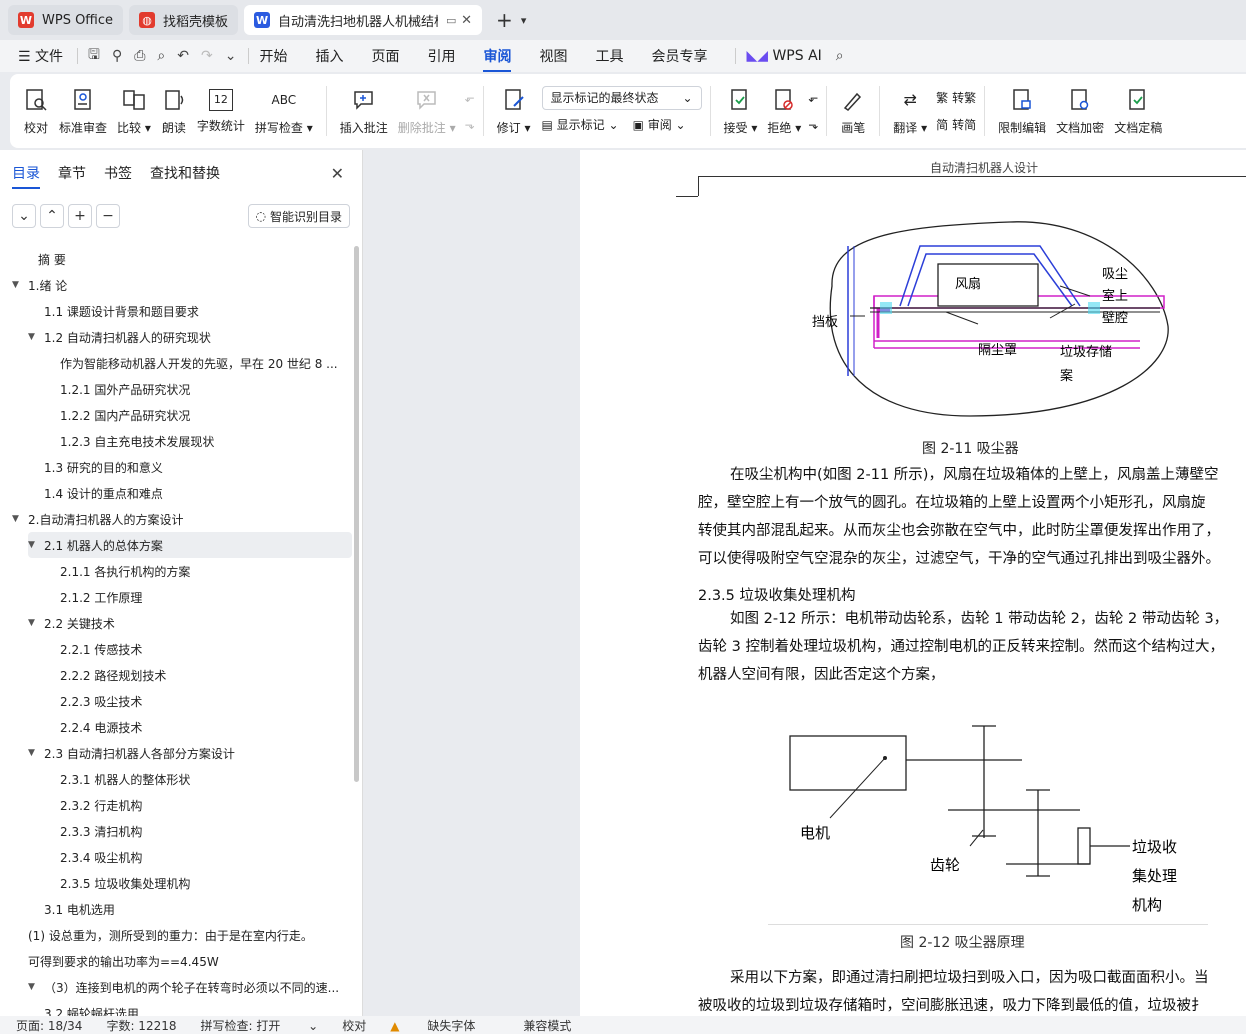  What do you see at coordinates (118, 173) in the screenshot?
I see `nav-tab-bookmark: 书签` at bounding box center [118, 173].